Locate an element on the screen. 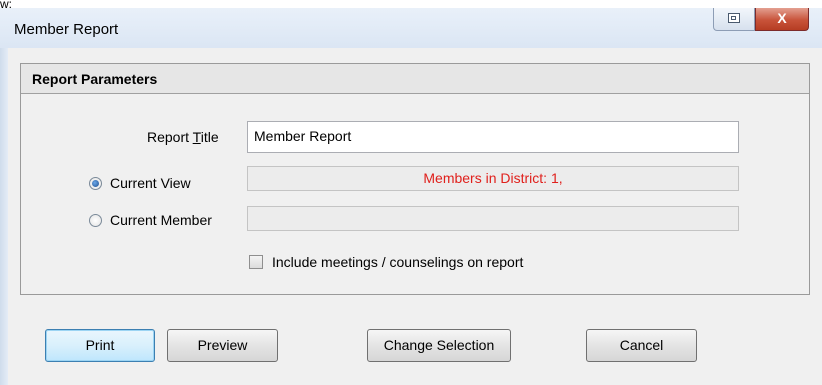  report-title-label-text-end: itle is located at coordinates (209, 137).